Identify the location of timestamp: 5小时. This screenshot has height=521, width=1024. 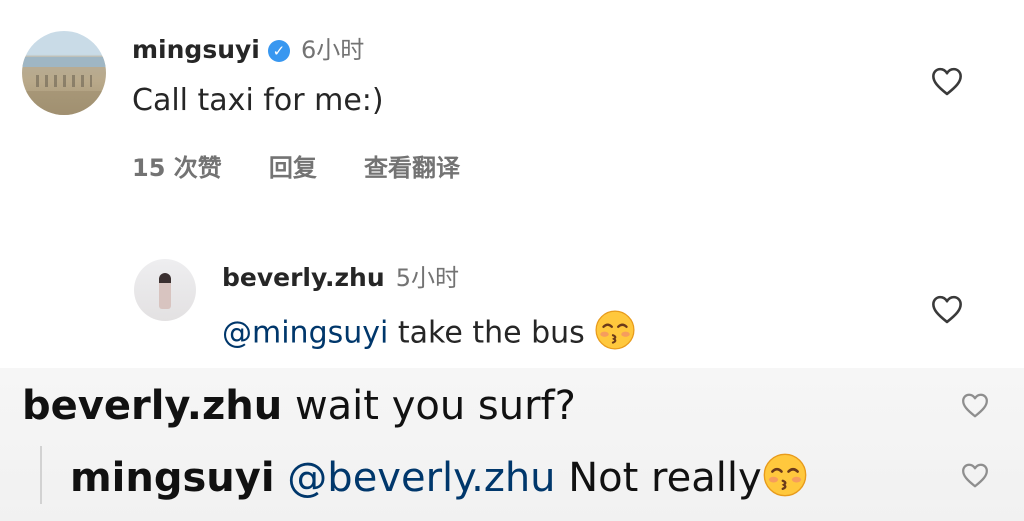
(427, 278).